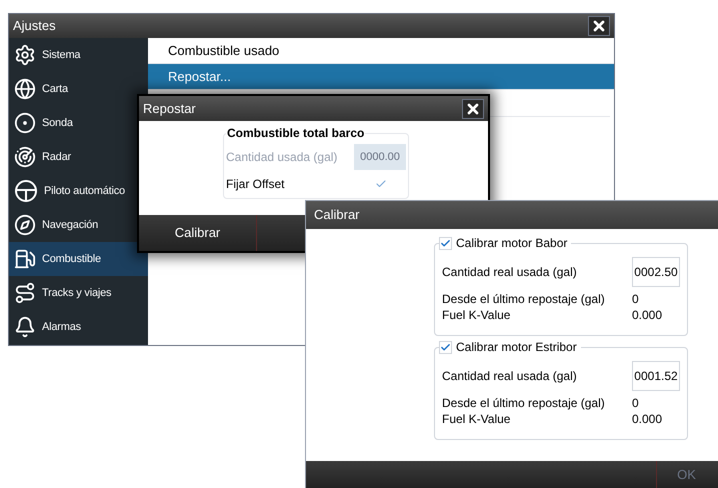 This screenshot has height=488, width=718. I want to click on dialog-title: Calibrar, so click(337, 215).